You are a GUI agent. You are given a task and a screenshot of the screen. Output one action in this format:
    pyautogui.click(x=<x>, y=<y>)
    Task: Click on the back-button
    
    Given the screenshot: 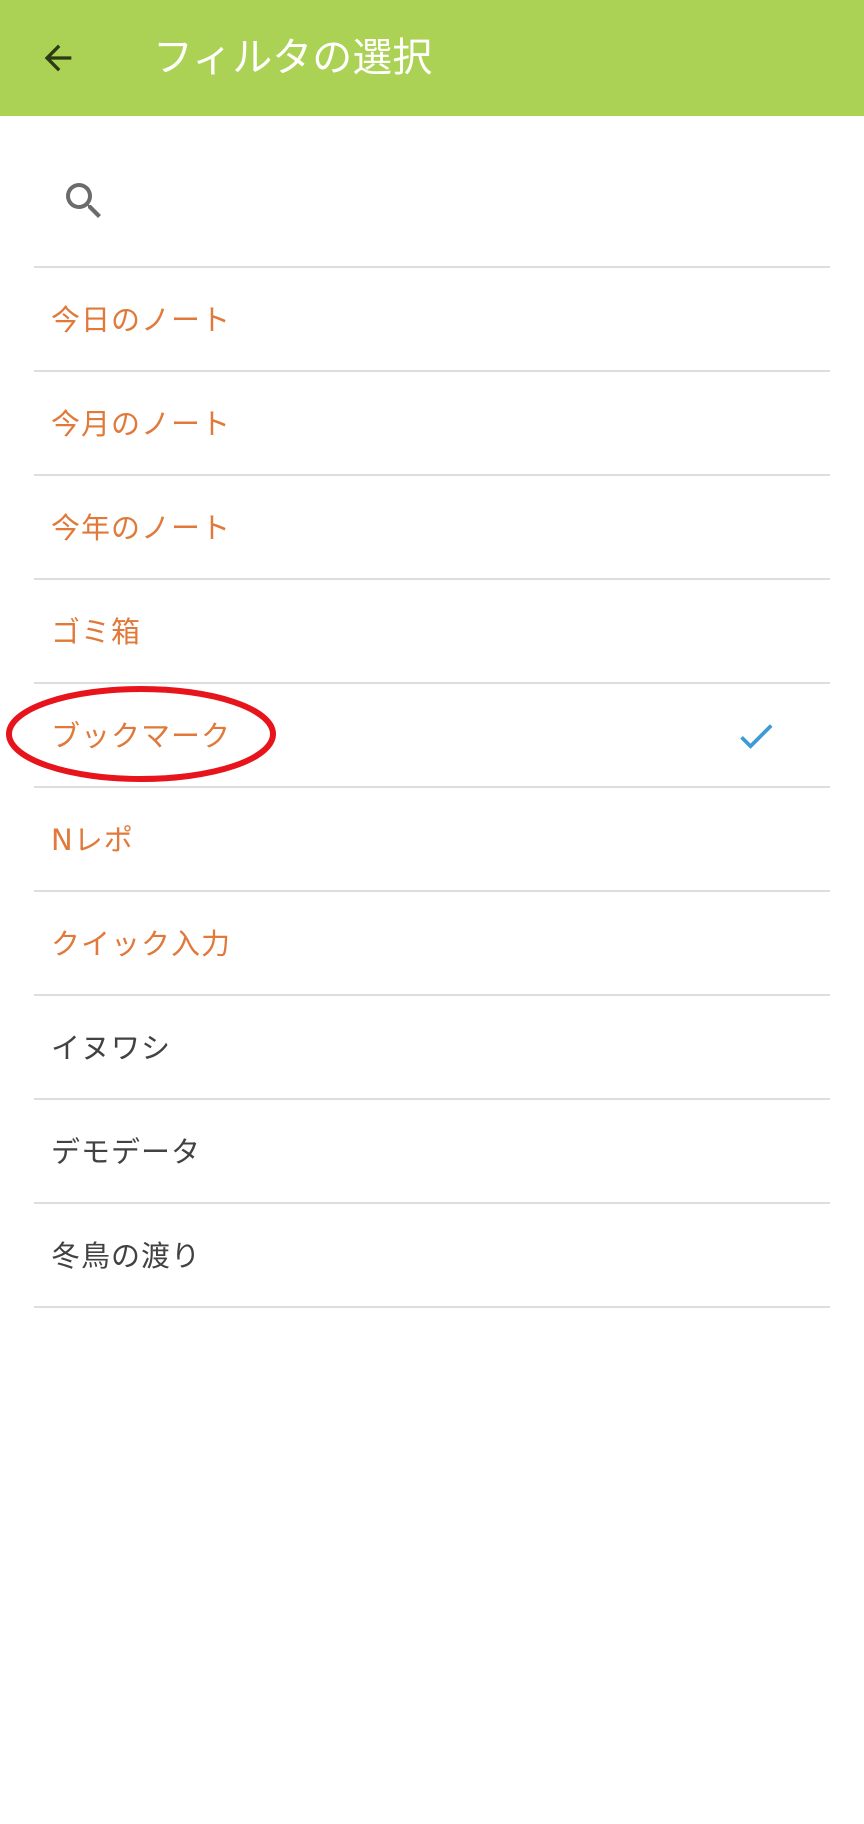 What is the action you would take?
    pyautogui.click(x=58, y=58)
    